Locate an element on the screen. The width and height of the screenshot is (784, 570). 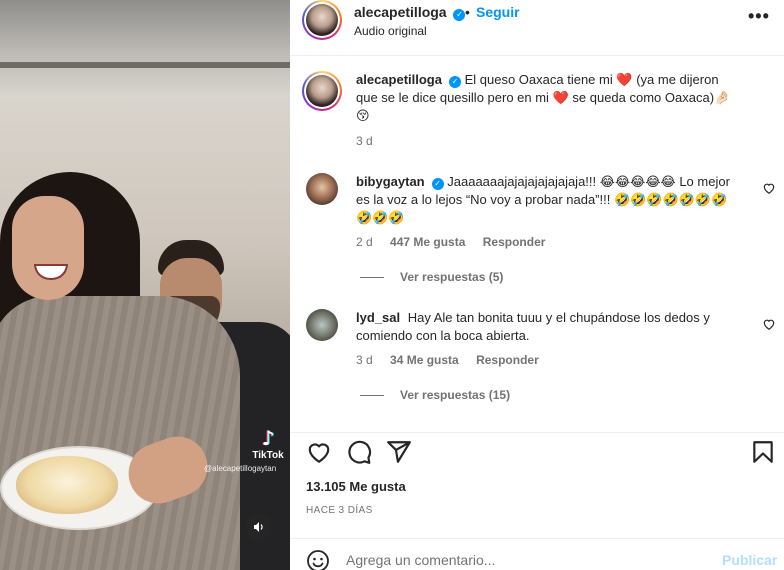
likes-count: 13.105 Me gusta is located at coordinates (356, 486).